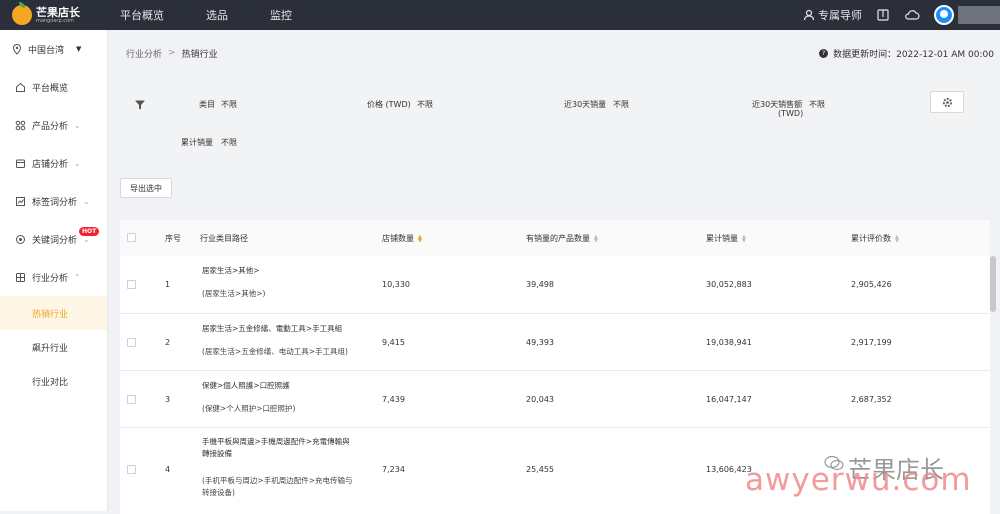 This screenshot has width=1000, height=514. Describe the element at coordinates (168, 469) in the screenshot. I see `row-index: 4` at that location.